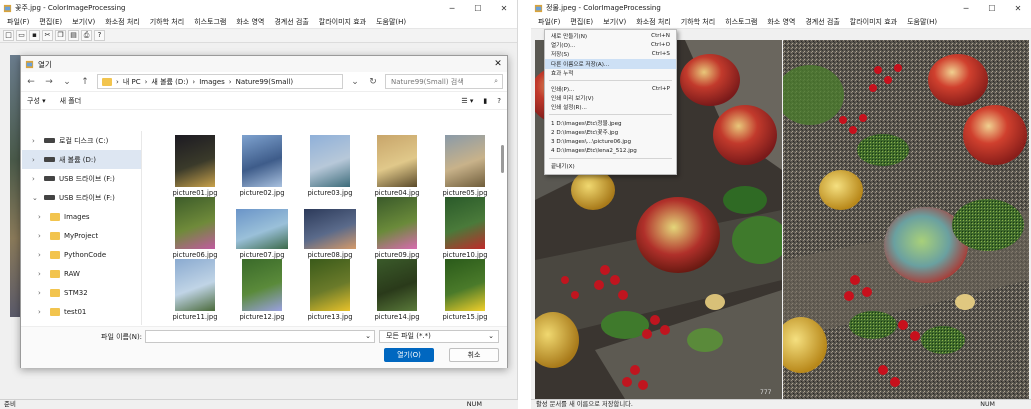 The width and height of the screenshot is (1031, 409). What do you see at coordinates (330, 228) in the screenshot?
I see `file-item: picture08.jpg` at bounding box center [330, 228].